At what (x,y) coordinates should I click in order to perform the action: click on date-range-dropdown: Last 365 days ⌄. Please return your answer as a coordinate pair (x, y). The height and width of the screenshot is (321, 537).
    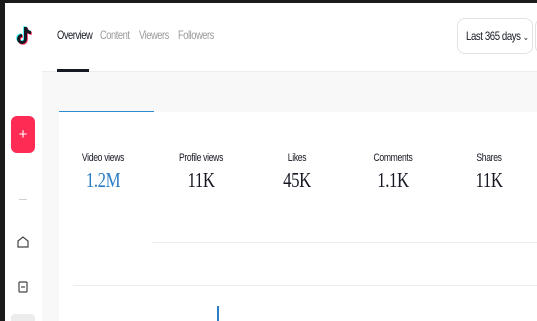
    Looking at the image, I should click on (495, 36).